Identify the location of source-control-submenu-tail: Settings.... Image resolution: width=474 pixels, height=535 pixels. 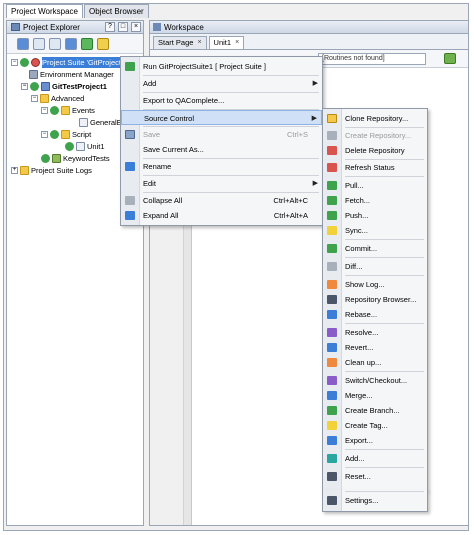
(375, 501).